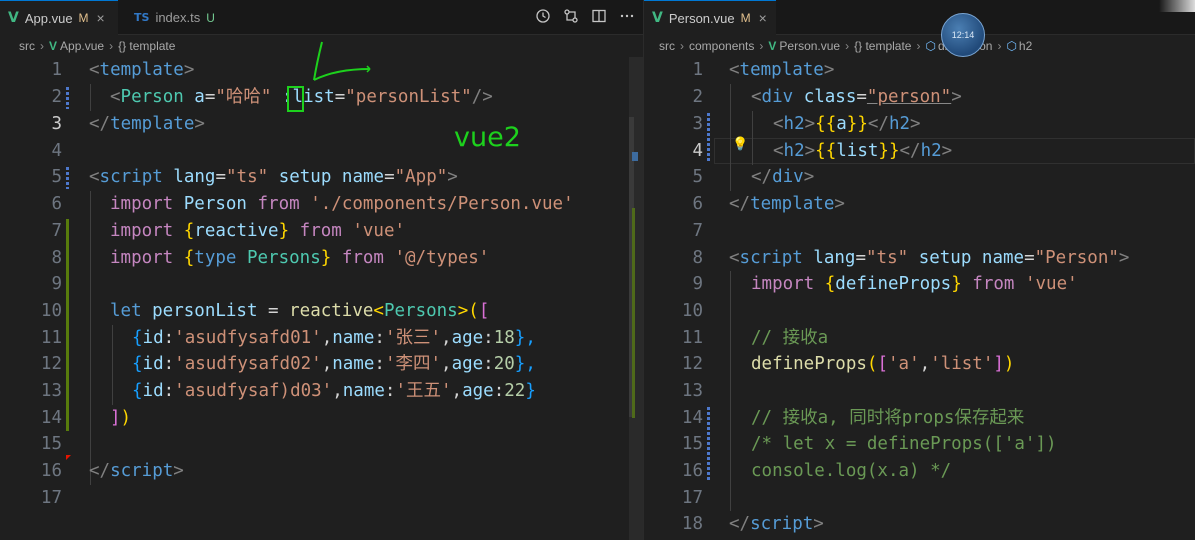 The height and width of the screenshot is (540, 1195). I want to click on code-line-10: let personList = reactive<Persons>([, so click(300, 311).